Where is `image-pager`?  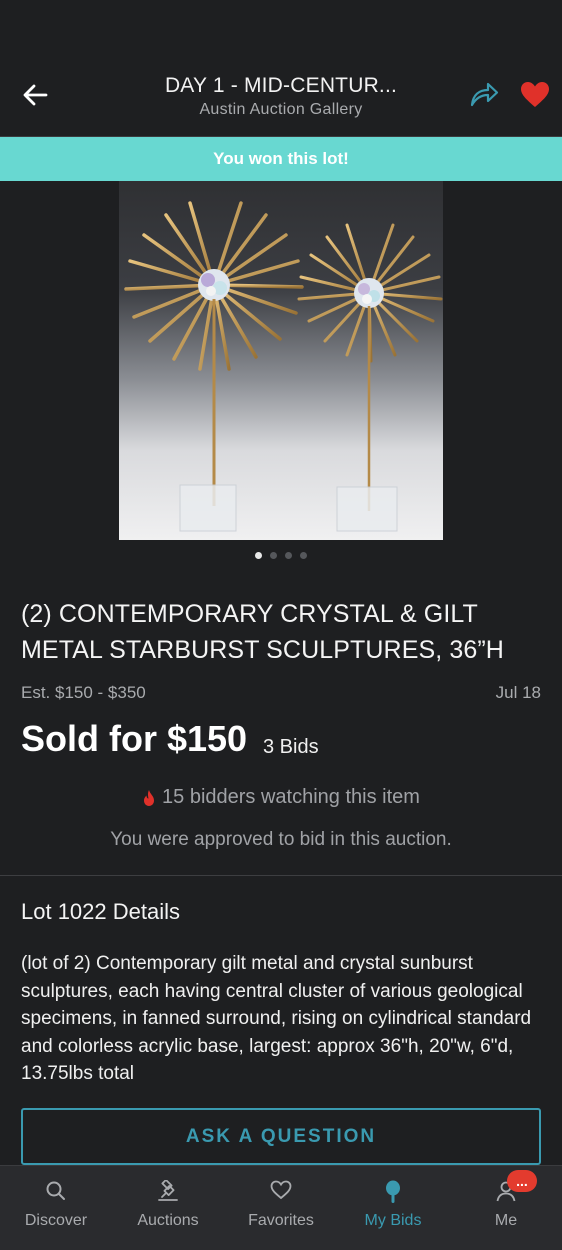
image-pager is located at coordinates (281, 555).